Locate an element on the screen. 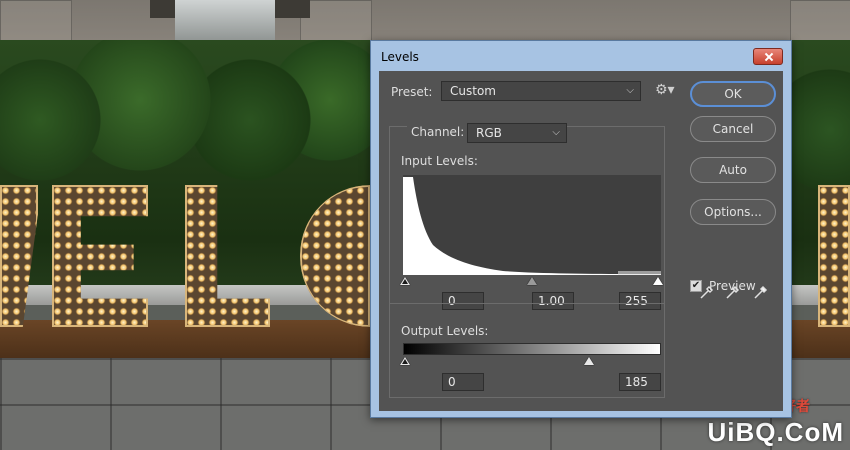  preview-label: Preview is located at coordinates (732, 286).